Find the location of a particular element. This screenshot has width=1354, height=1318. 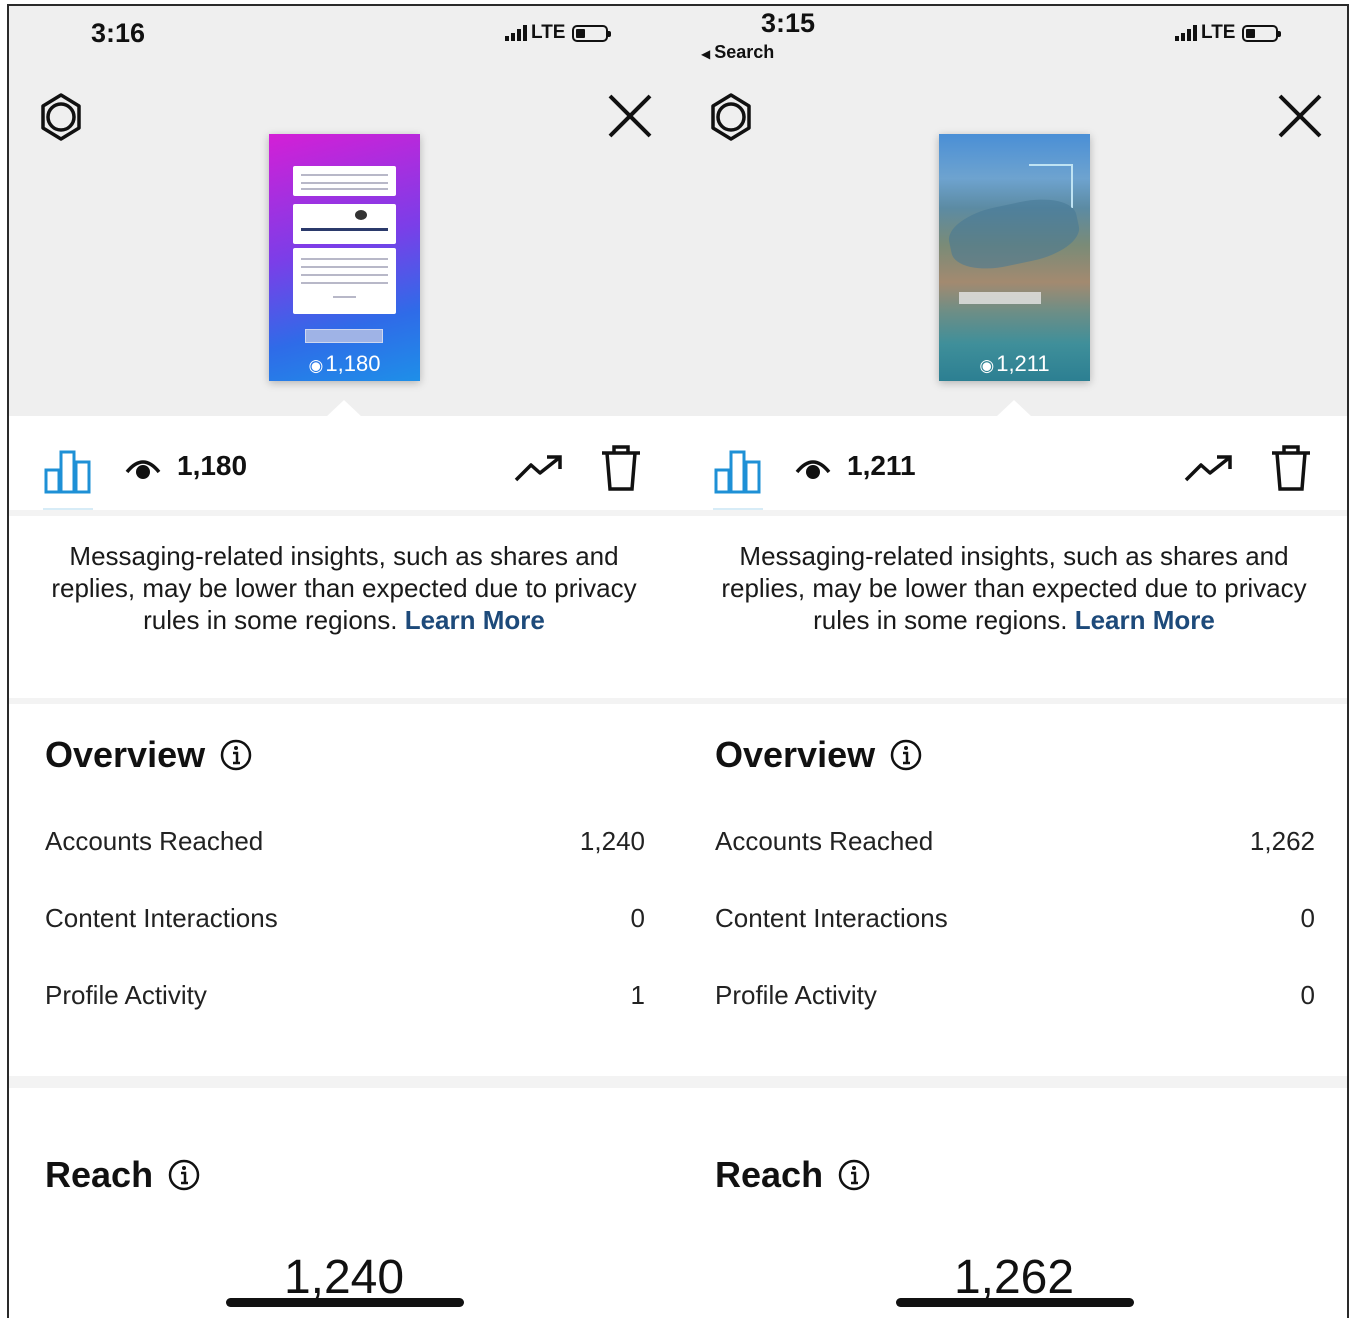

view-count: 1,180 is located at coordinates (212, 465).